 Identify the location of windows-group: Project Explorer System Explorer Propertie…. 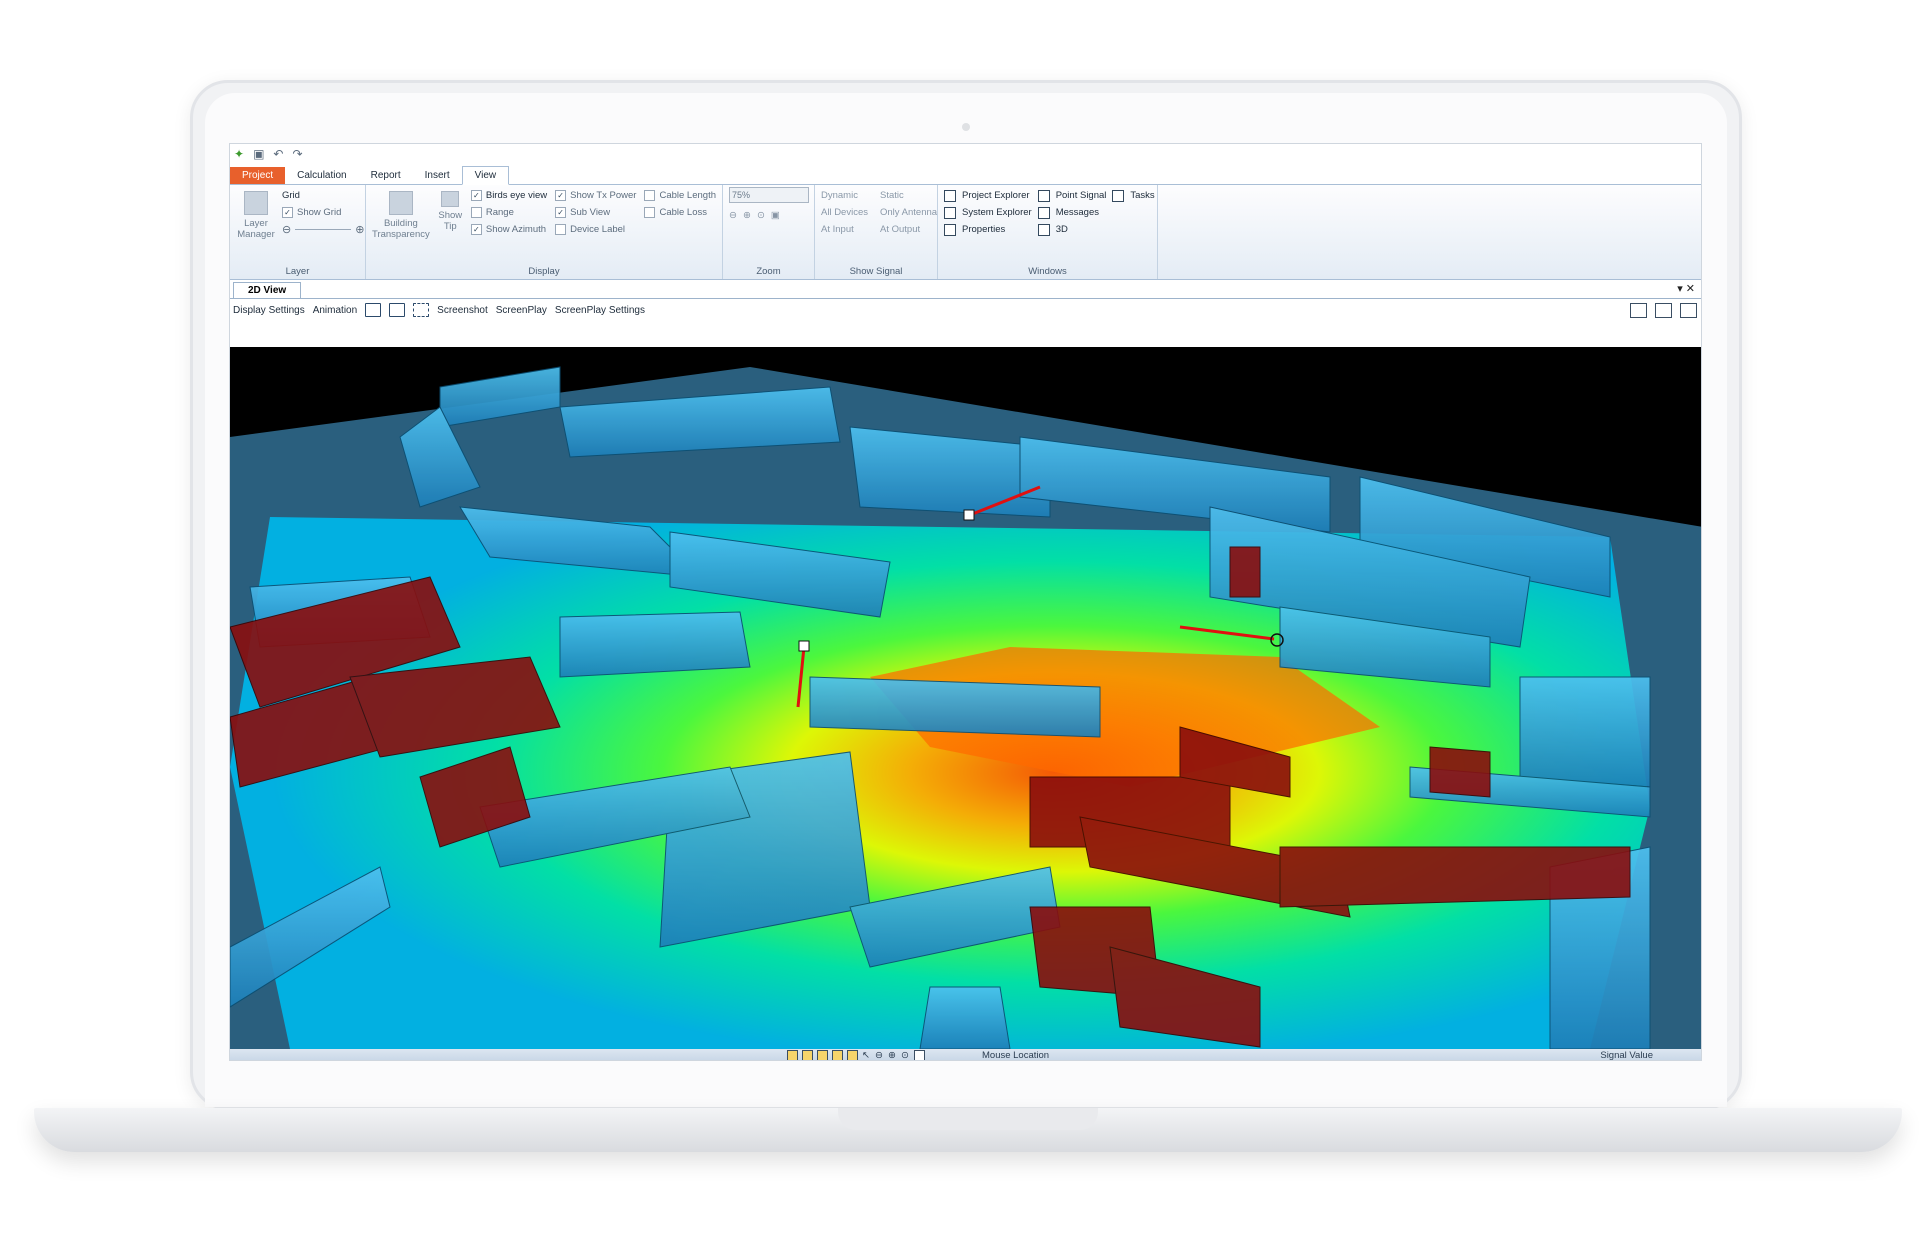
(1048, 232).